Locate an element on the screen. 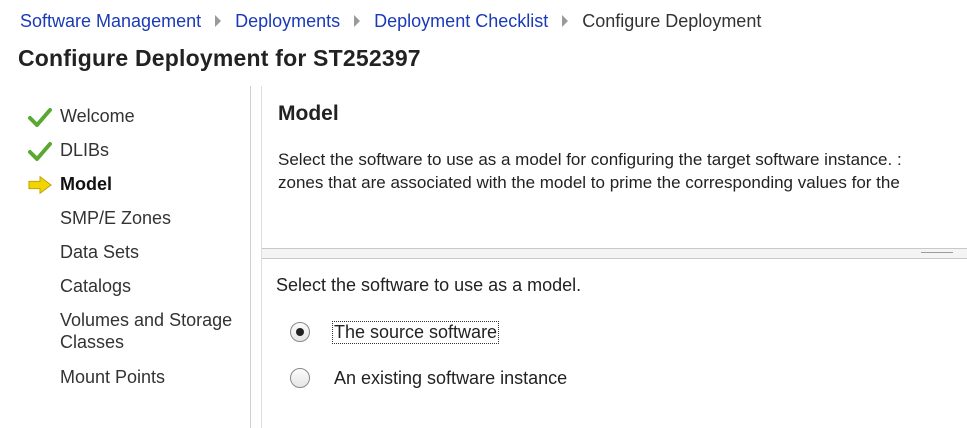 The height and width of the screenshot is (428, 967). step-data-sets: Data Sets is located at coordinates (125, 253).